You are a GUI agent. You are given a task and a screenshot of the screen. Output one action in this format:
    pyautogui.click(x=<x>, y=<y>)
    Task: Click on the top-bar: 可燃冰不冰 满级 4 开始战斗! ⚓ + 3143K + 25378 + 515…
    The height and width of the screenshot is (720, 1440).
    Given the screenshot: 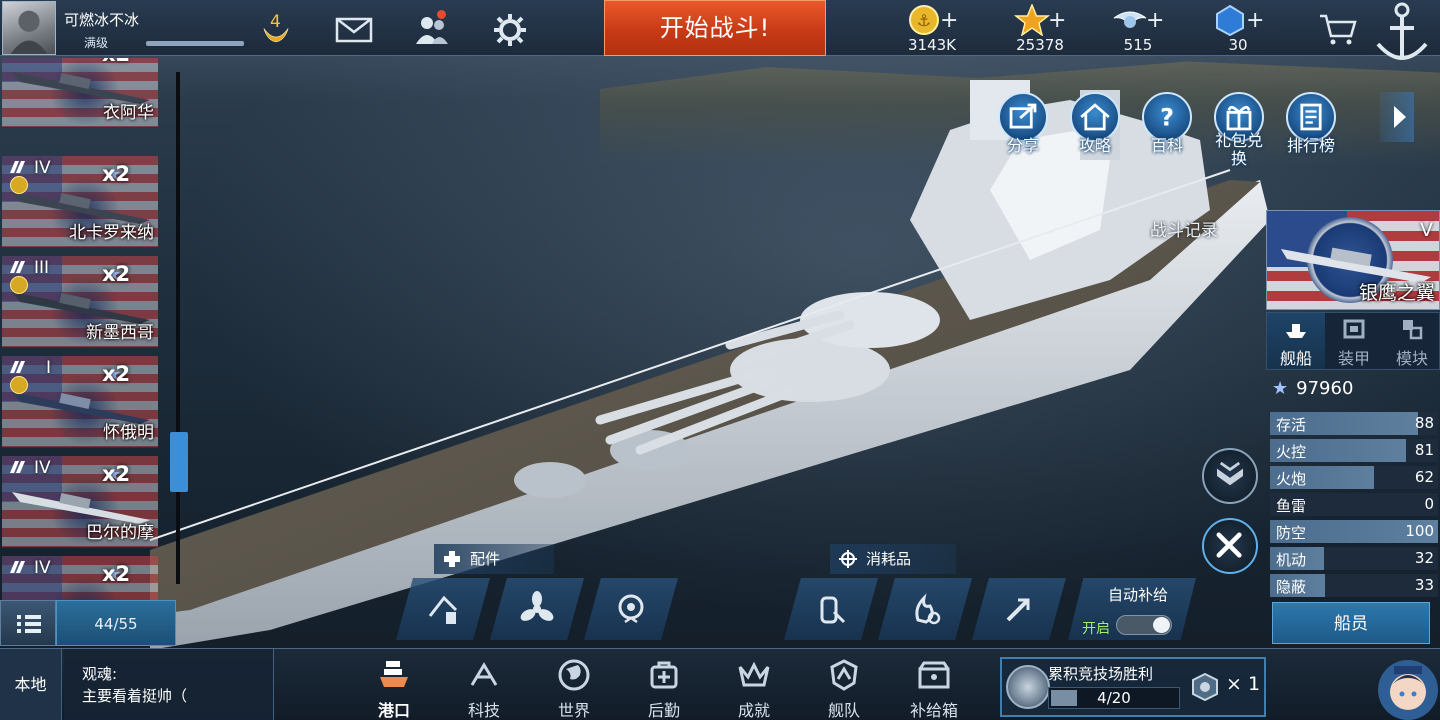 What is the action you would take?
    pyautogui.click(x=720, y=30)
    